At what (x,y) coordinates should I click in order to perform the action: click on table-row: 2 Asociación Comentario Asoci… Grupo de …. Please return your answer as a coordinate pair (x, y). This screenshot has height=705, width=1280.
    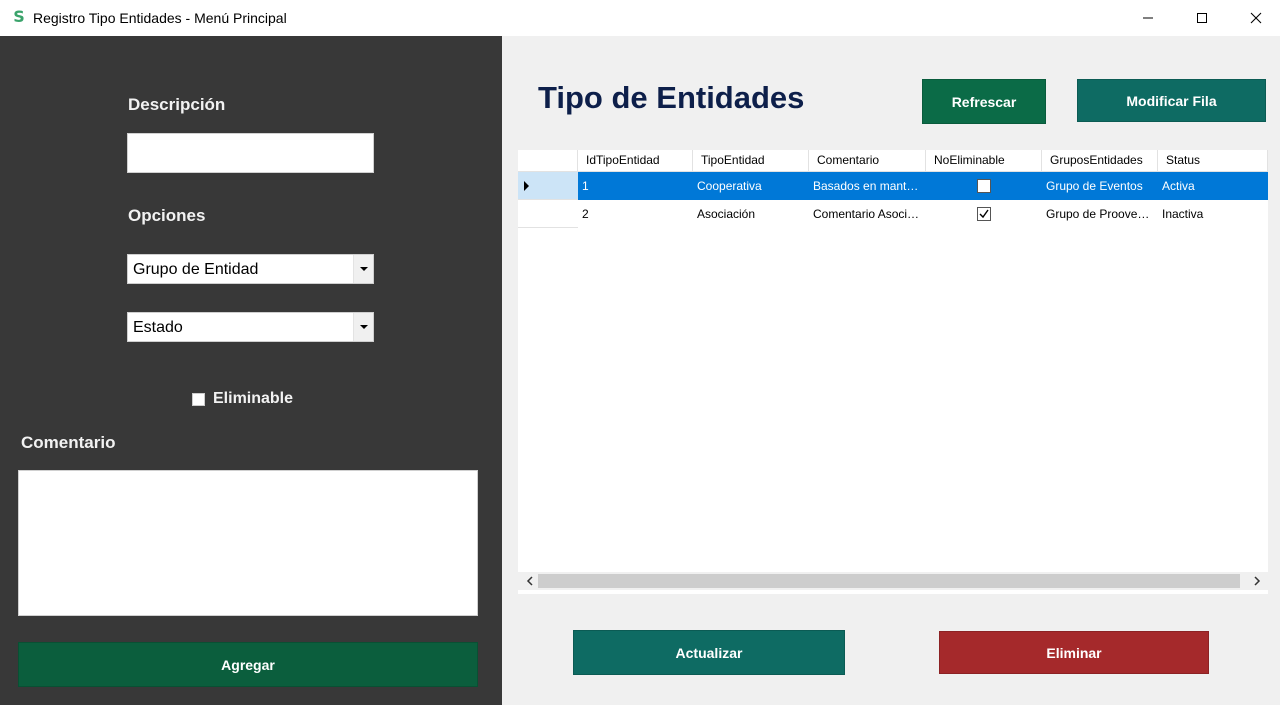
    Looking at the image, I should click on (893, 214).